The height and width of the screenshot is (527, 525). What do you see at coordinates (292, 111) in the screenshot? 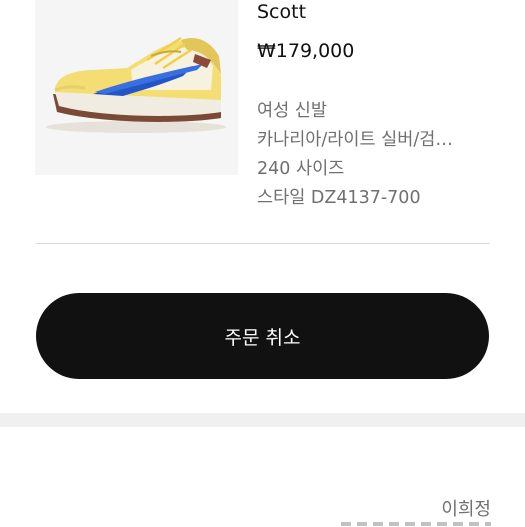
I see `product-gender: 여성 신발` at bounding box center [292, 111].